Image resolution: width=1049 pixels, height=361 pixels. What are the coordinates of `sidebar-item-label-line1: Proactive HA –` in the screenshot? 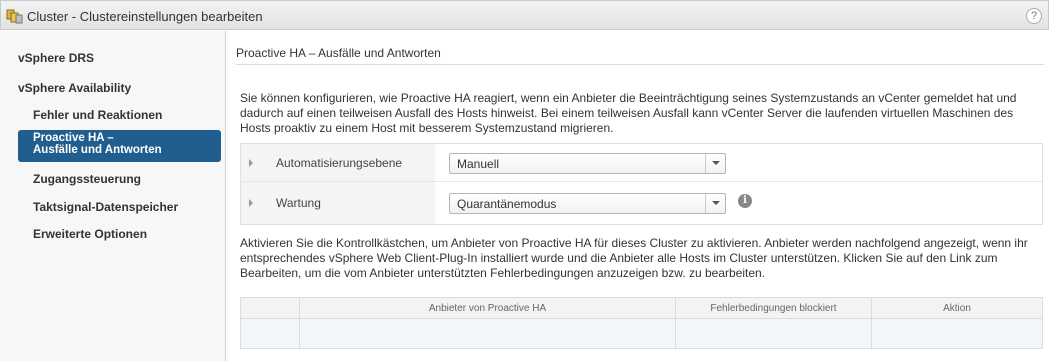 It's located at (73, 138).